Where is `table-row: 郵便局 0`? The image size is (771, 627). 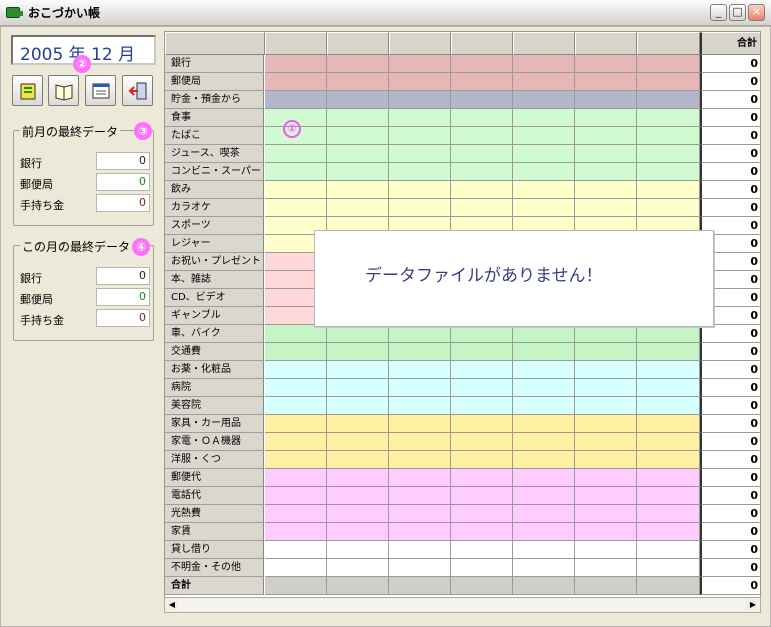
table-row: 郵便局 0 is located at coordinates (462, 82).